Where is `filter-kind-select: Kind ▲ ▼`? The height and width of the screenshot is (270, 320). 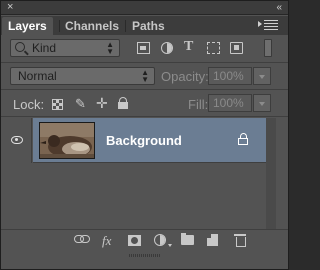 filter-kind-select: Kind ▲ ▼ is located at coordinates (65, 48).